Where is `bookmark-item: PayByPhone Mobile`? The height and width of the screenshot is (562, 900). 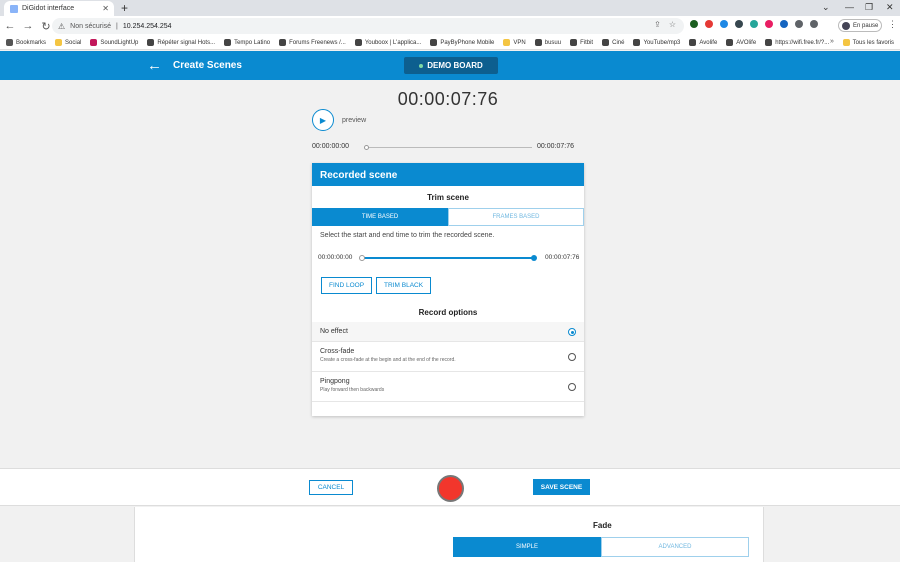 bookmark-item: PayByPhone Mobile is located at coordinates (462, 42).